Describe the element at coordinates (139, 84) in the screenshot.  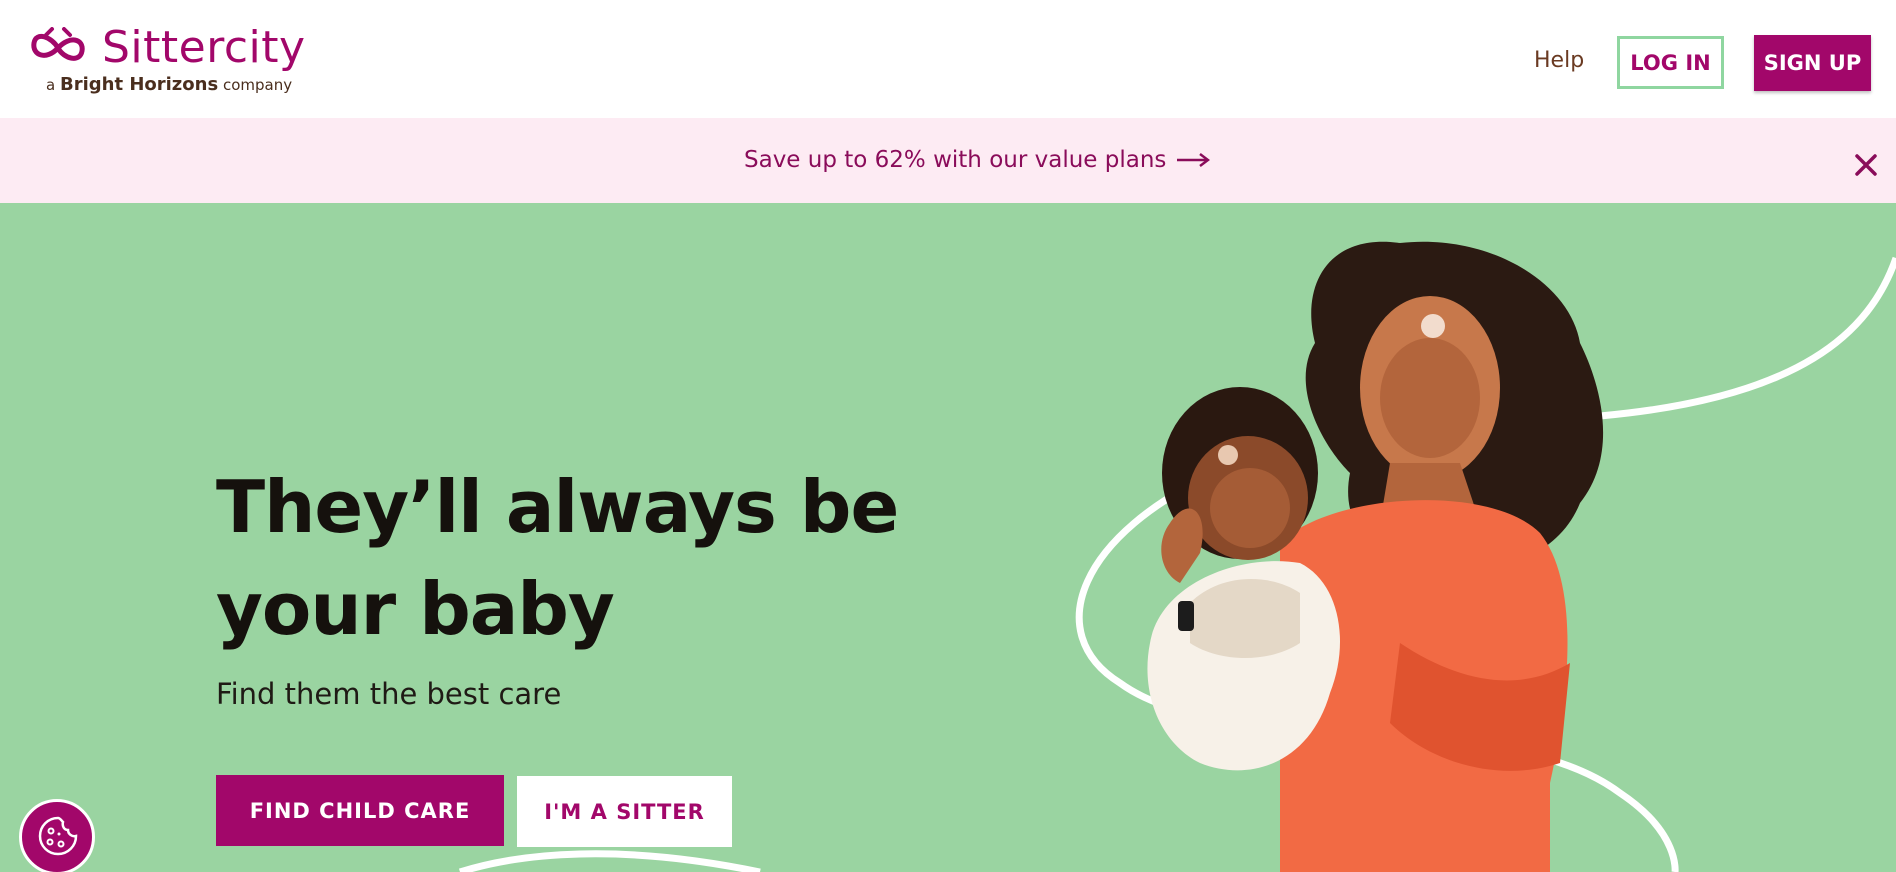
I see `tagline-company: Bright Horizons` at that location.